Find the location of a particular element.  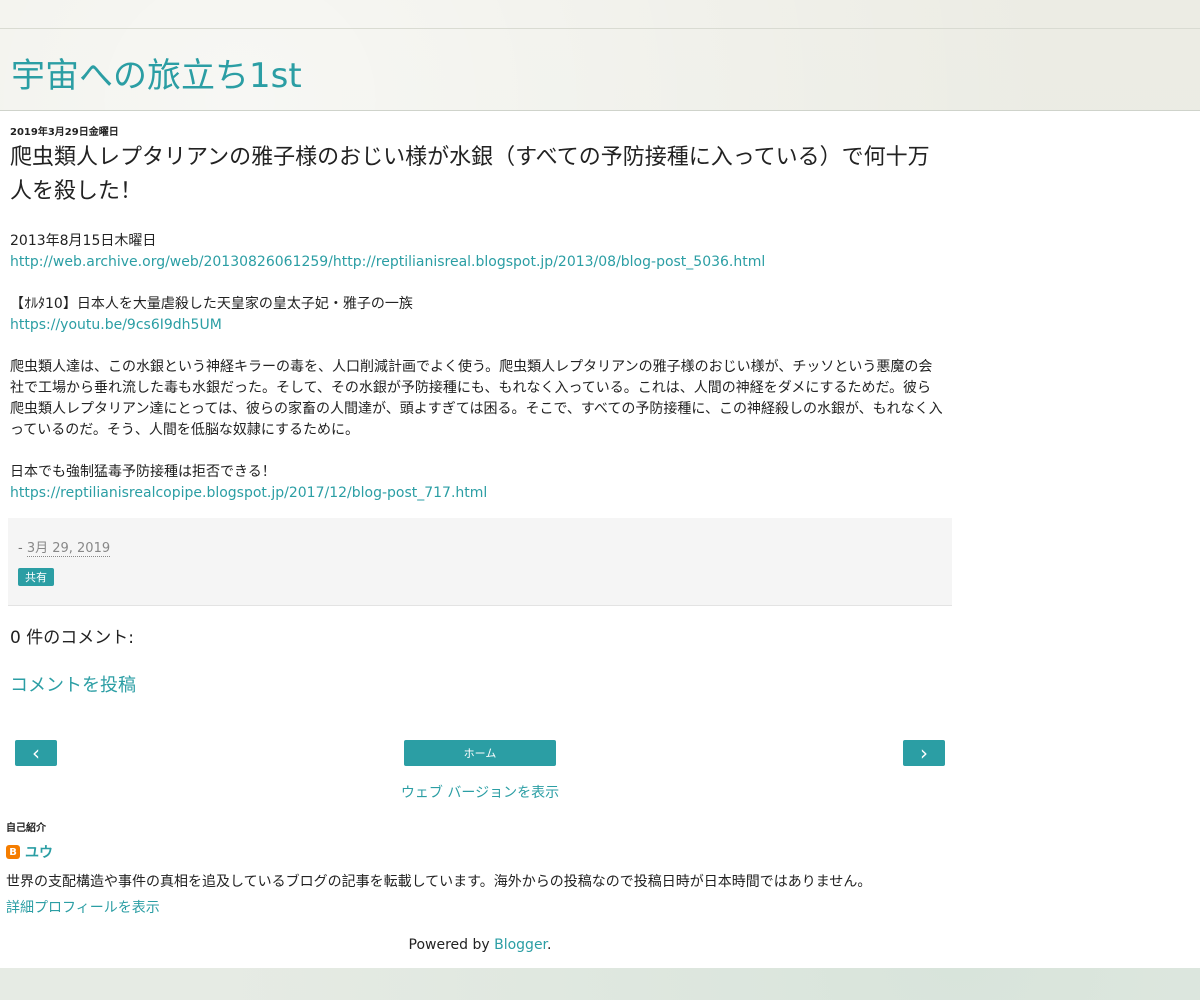

web-version-link: ウェブ バージョンを表示 is located at coordinates (480, 793).